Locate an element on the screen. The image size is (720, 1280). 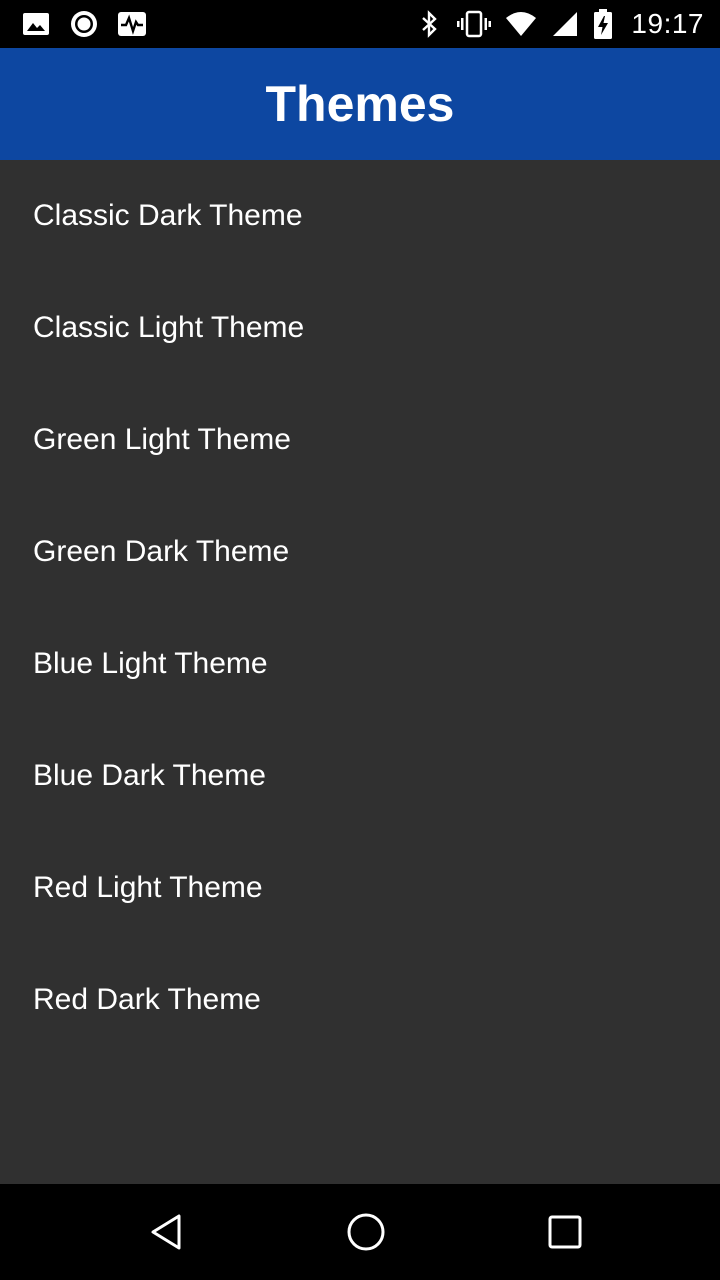
app-bar: Themes is located at coordinates (360, 104).